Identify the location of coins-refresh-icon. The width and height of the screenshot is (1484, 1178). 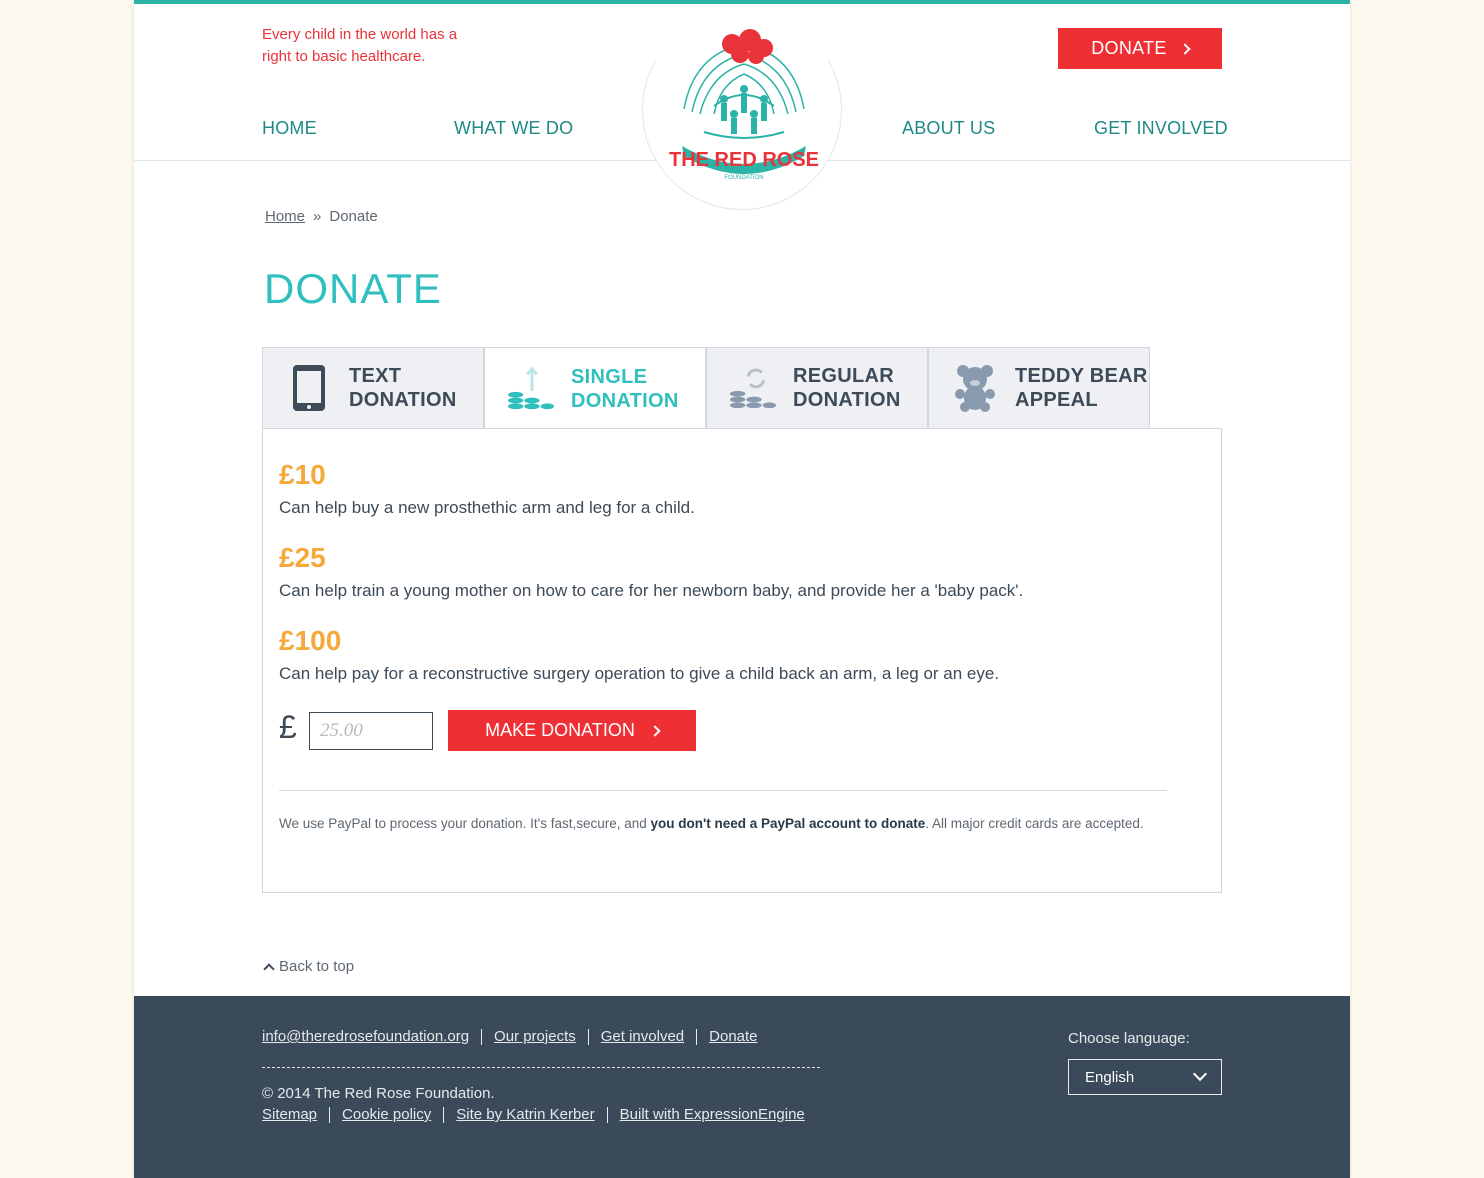
(753, 388).